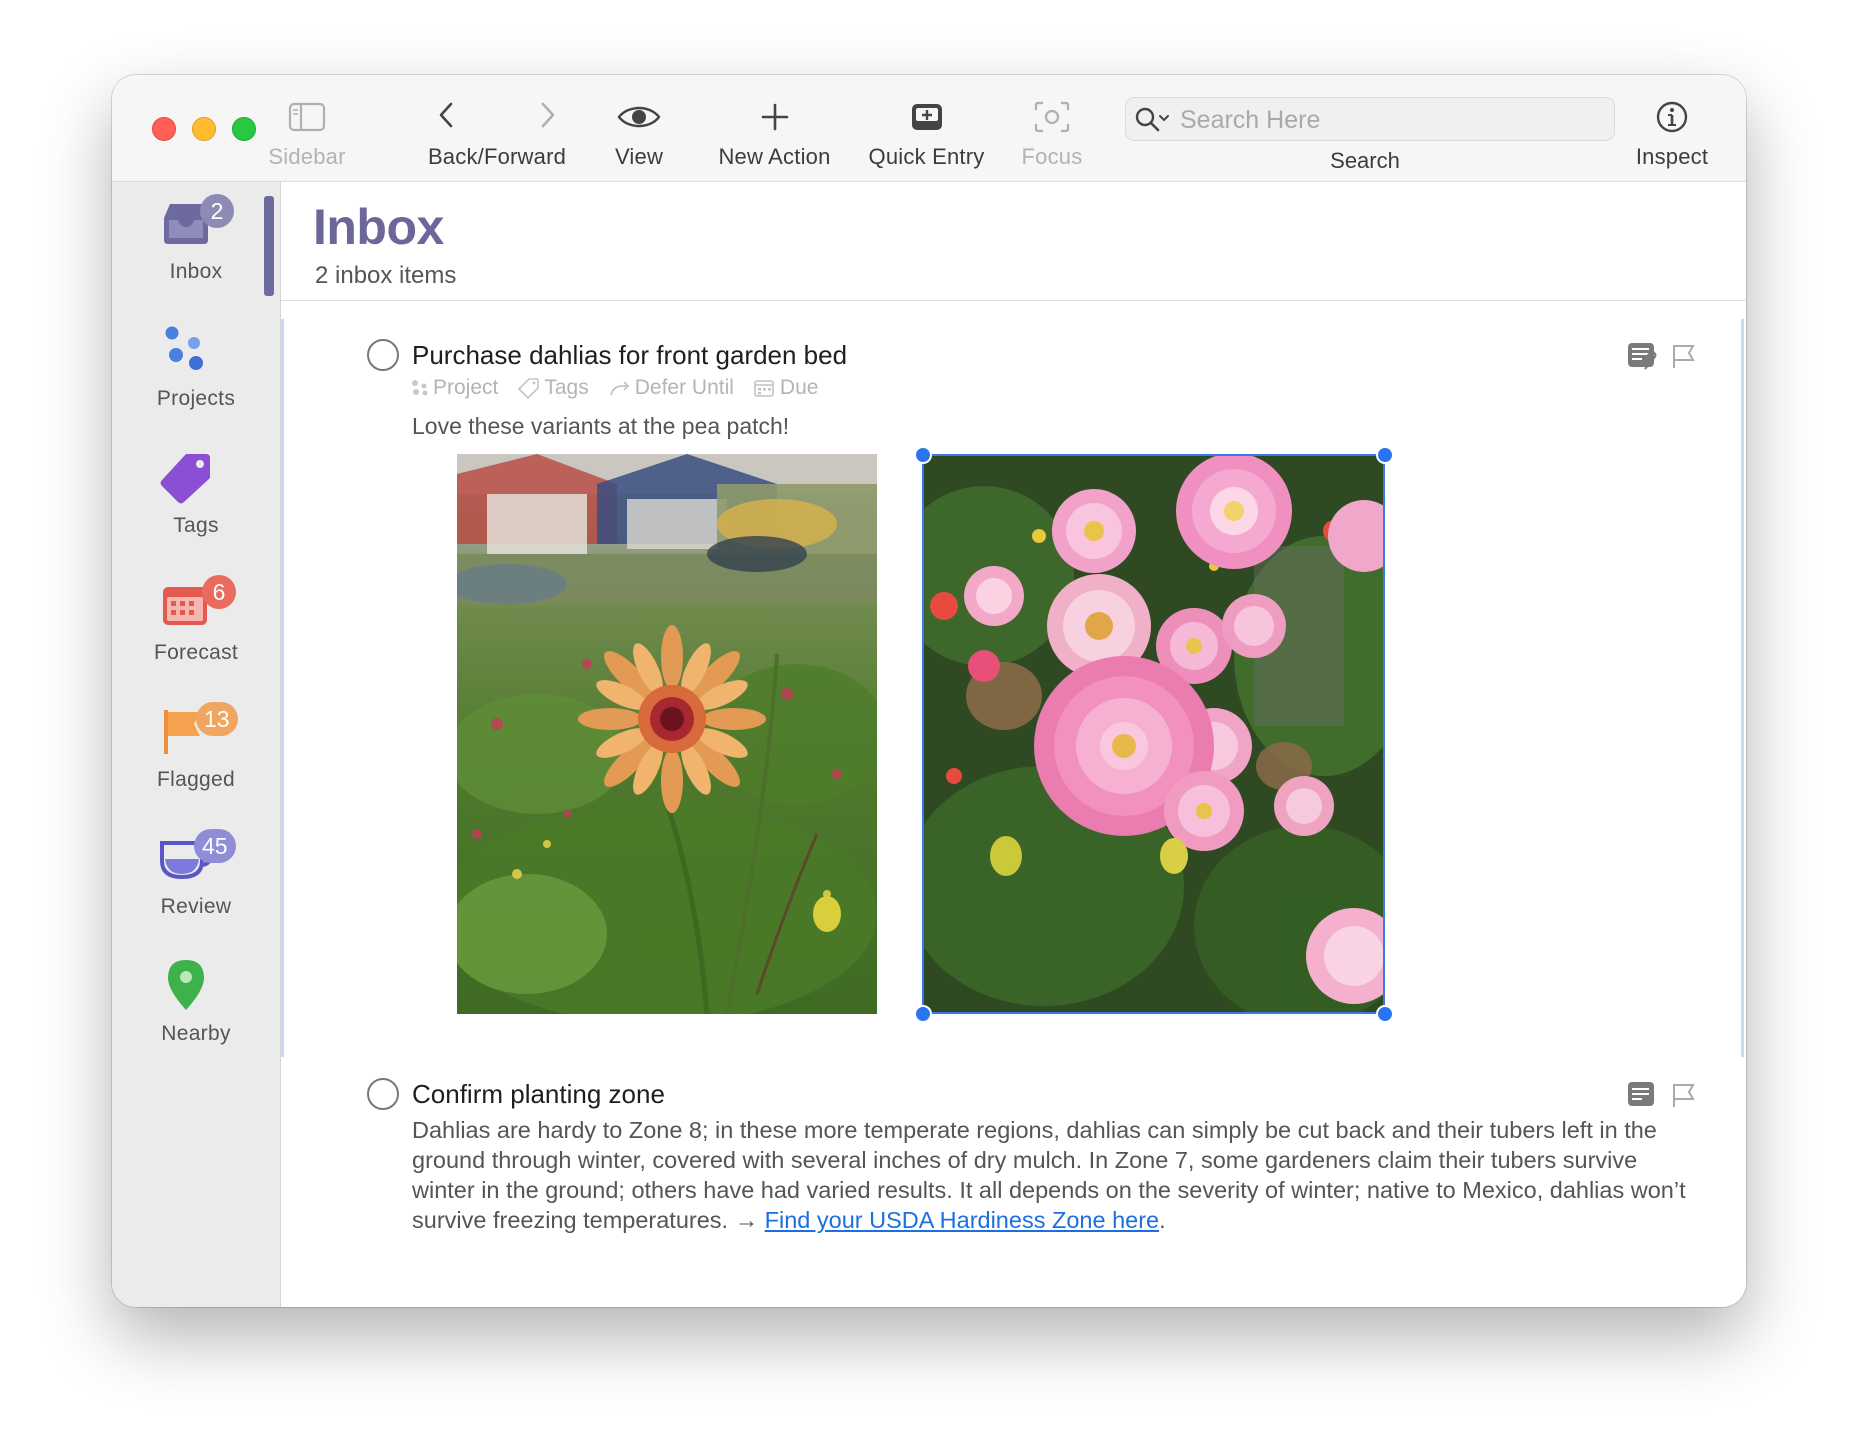  What do you see at coordinates (684, 387) in the screenshot?
I see `defer-label: Defer Until` at bounding box center [684, 387].